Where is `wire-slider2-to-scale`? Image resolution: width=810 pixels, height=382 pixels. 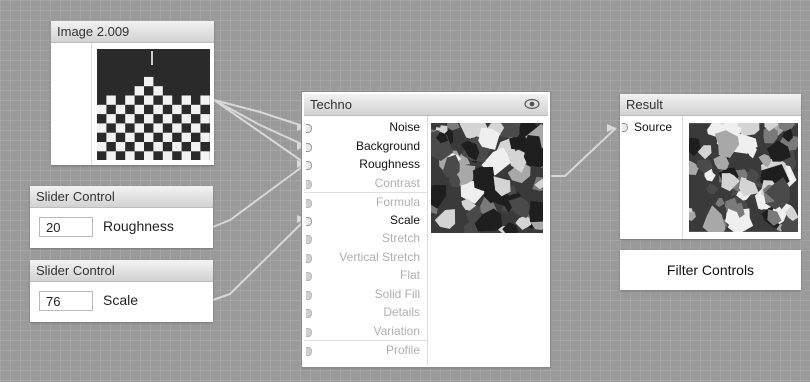 wire-slider2-to-scale is located at coordinates (259, 259).